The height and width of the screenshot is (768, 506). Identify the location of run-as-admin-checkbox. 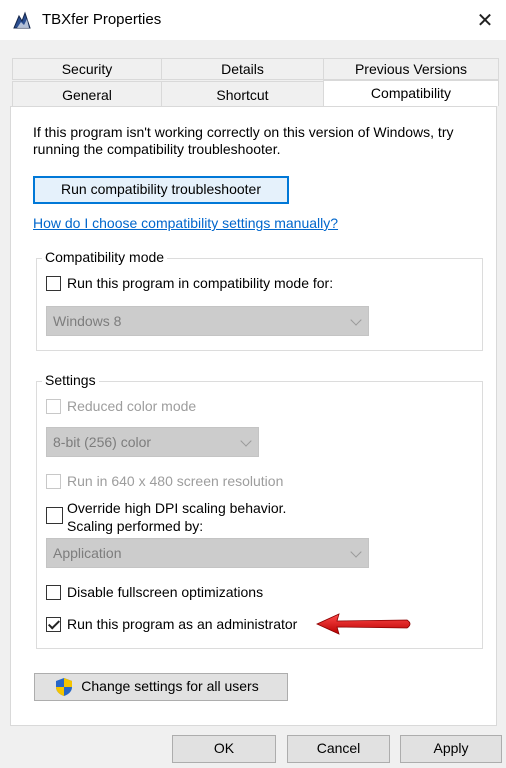
(53, 624).